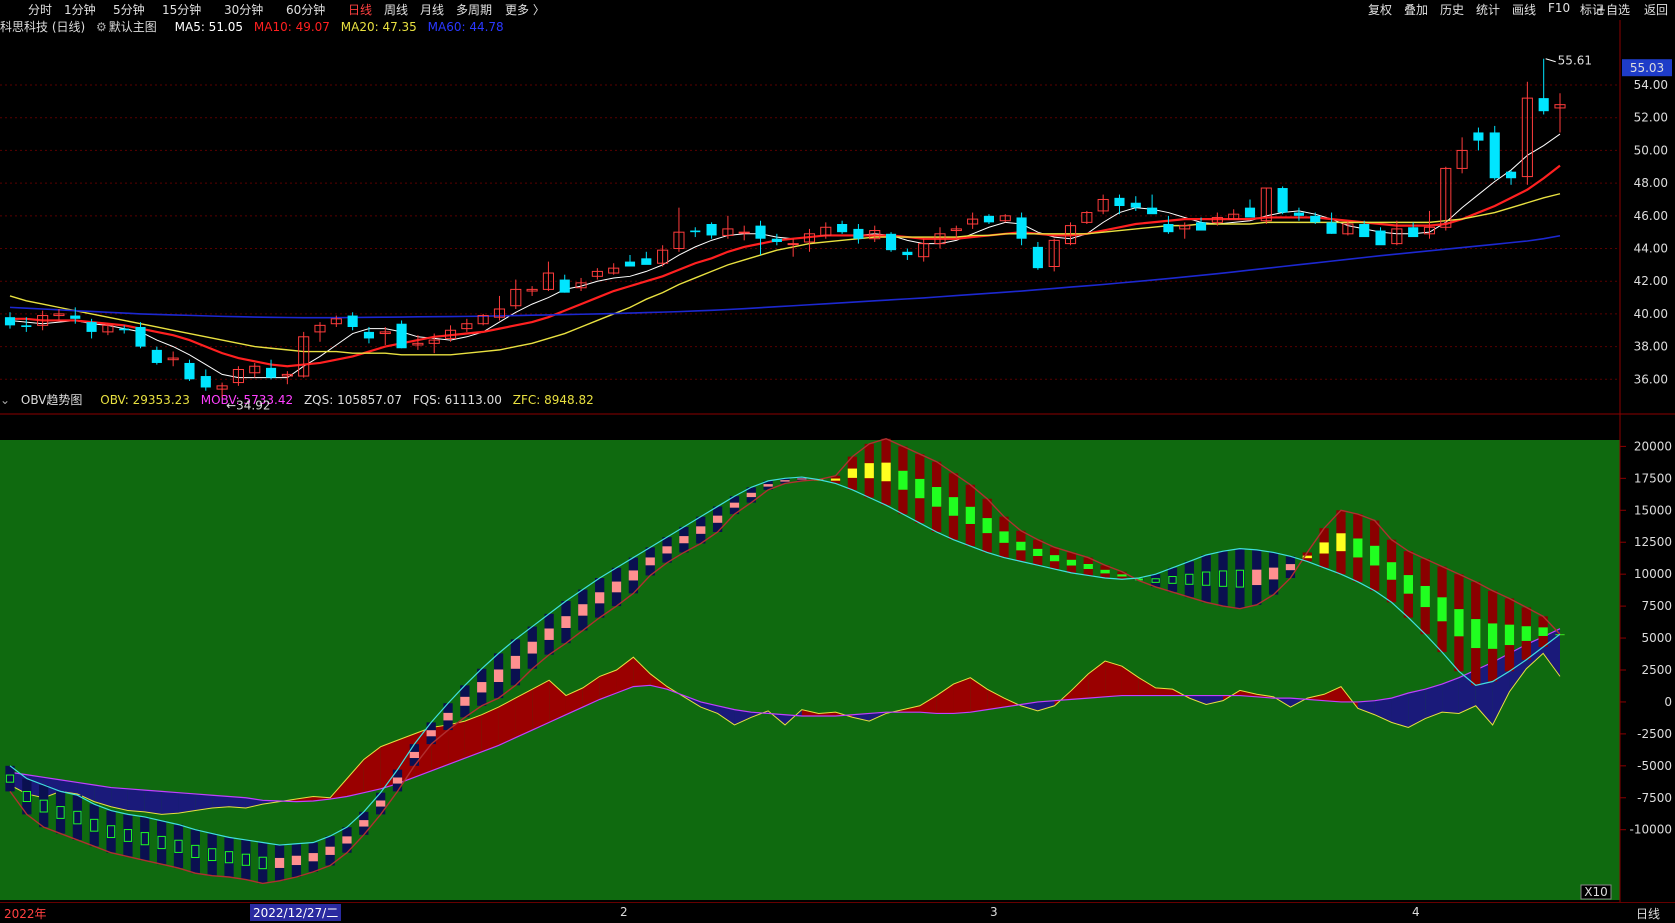 The height and width of the screenshot is (923, 1675). What do you see at coordinates (1651, 150) in the screenshot?
I see `y-tick-label: 50.00` at bounding box center [1651, 150].